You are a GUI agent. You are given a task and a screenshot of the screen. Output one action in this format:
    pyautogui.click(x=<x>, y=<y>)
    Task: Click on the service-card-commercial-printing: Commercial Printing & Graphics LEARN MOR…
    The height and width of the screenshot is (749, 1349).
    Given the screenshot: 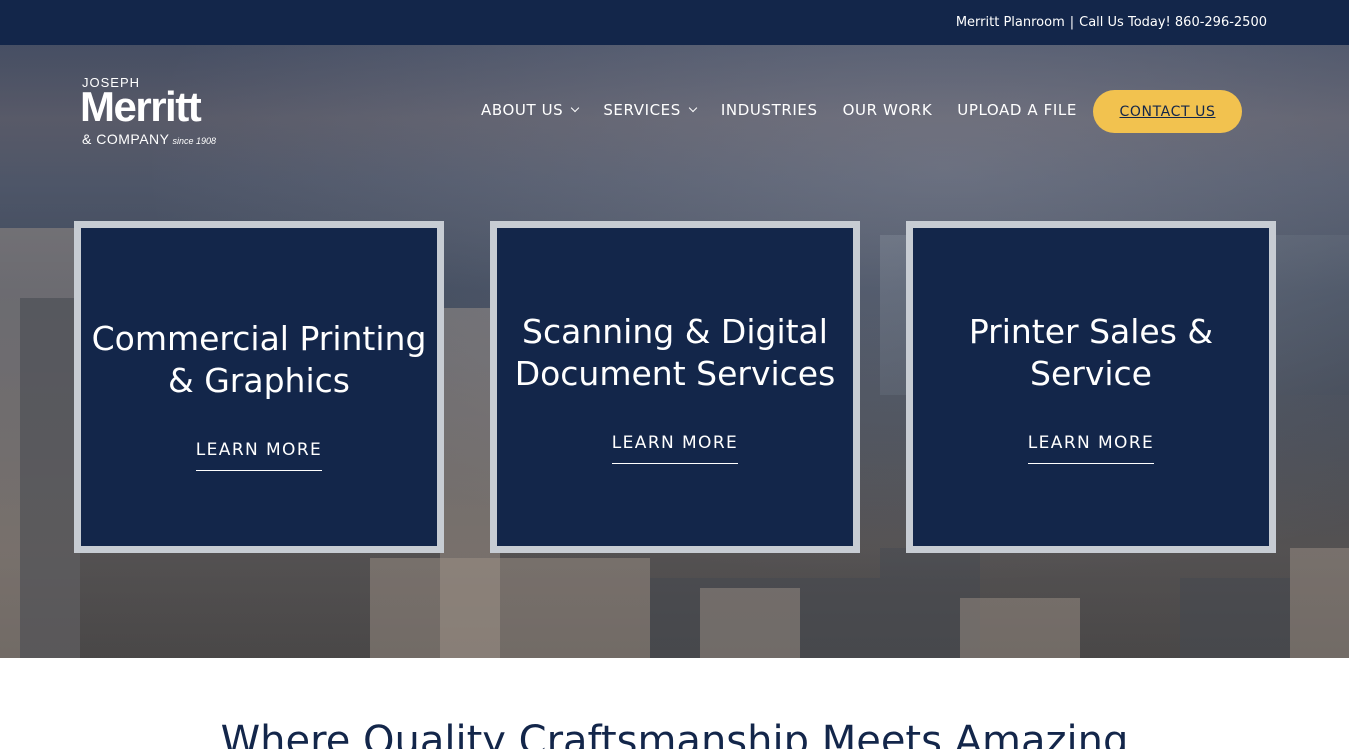 What is the action you would take?
    pyautogui.click(x=259, y=387)
    